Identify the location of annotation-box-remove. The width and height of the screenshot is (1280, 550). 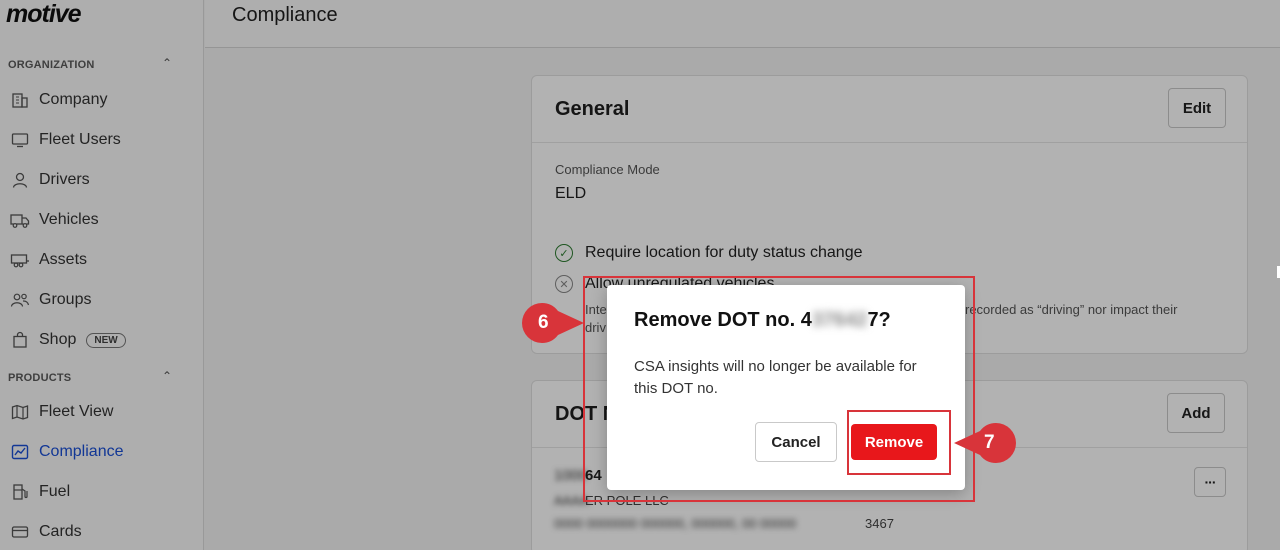
(899, 442).